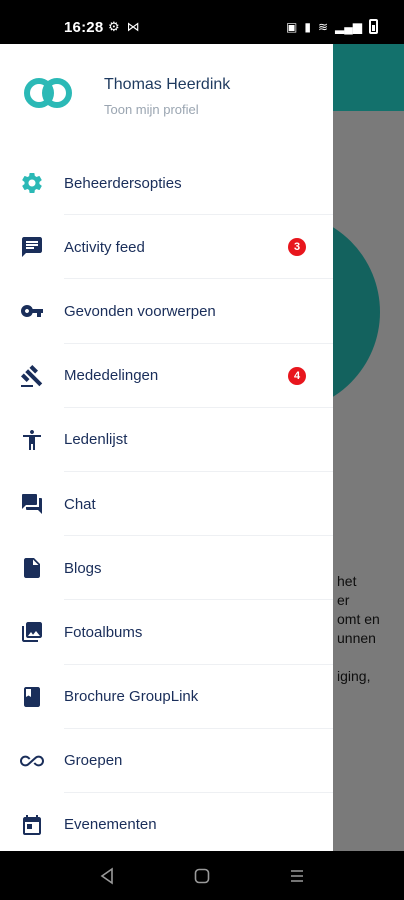 The width and height of the screenshot is (404, 900). I want to click on hourglass-icon: ⋈, so click(133, 26).